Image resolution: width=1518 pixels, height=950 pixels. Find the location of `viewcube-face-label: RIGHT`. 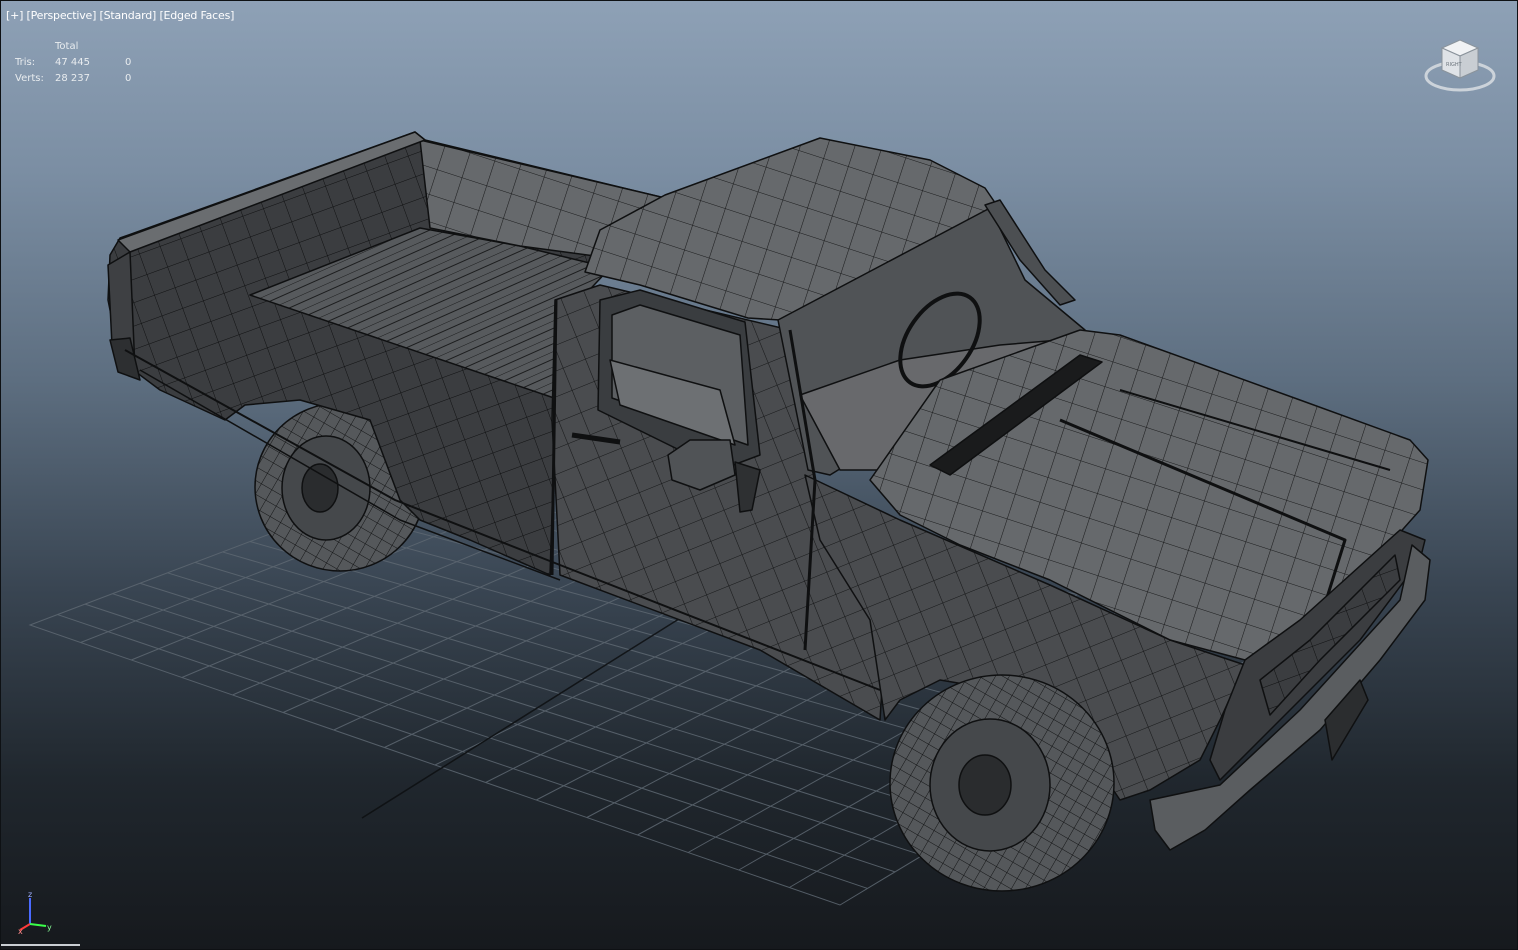

viewcube-face-label: RIGHT is located at coordinates (1454, 65).